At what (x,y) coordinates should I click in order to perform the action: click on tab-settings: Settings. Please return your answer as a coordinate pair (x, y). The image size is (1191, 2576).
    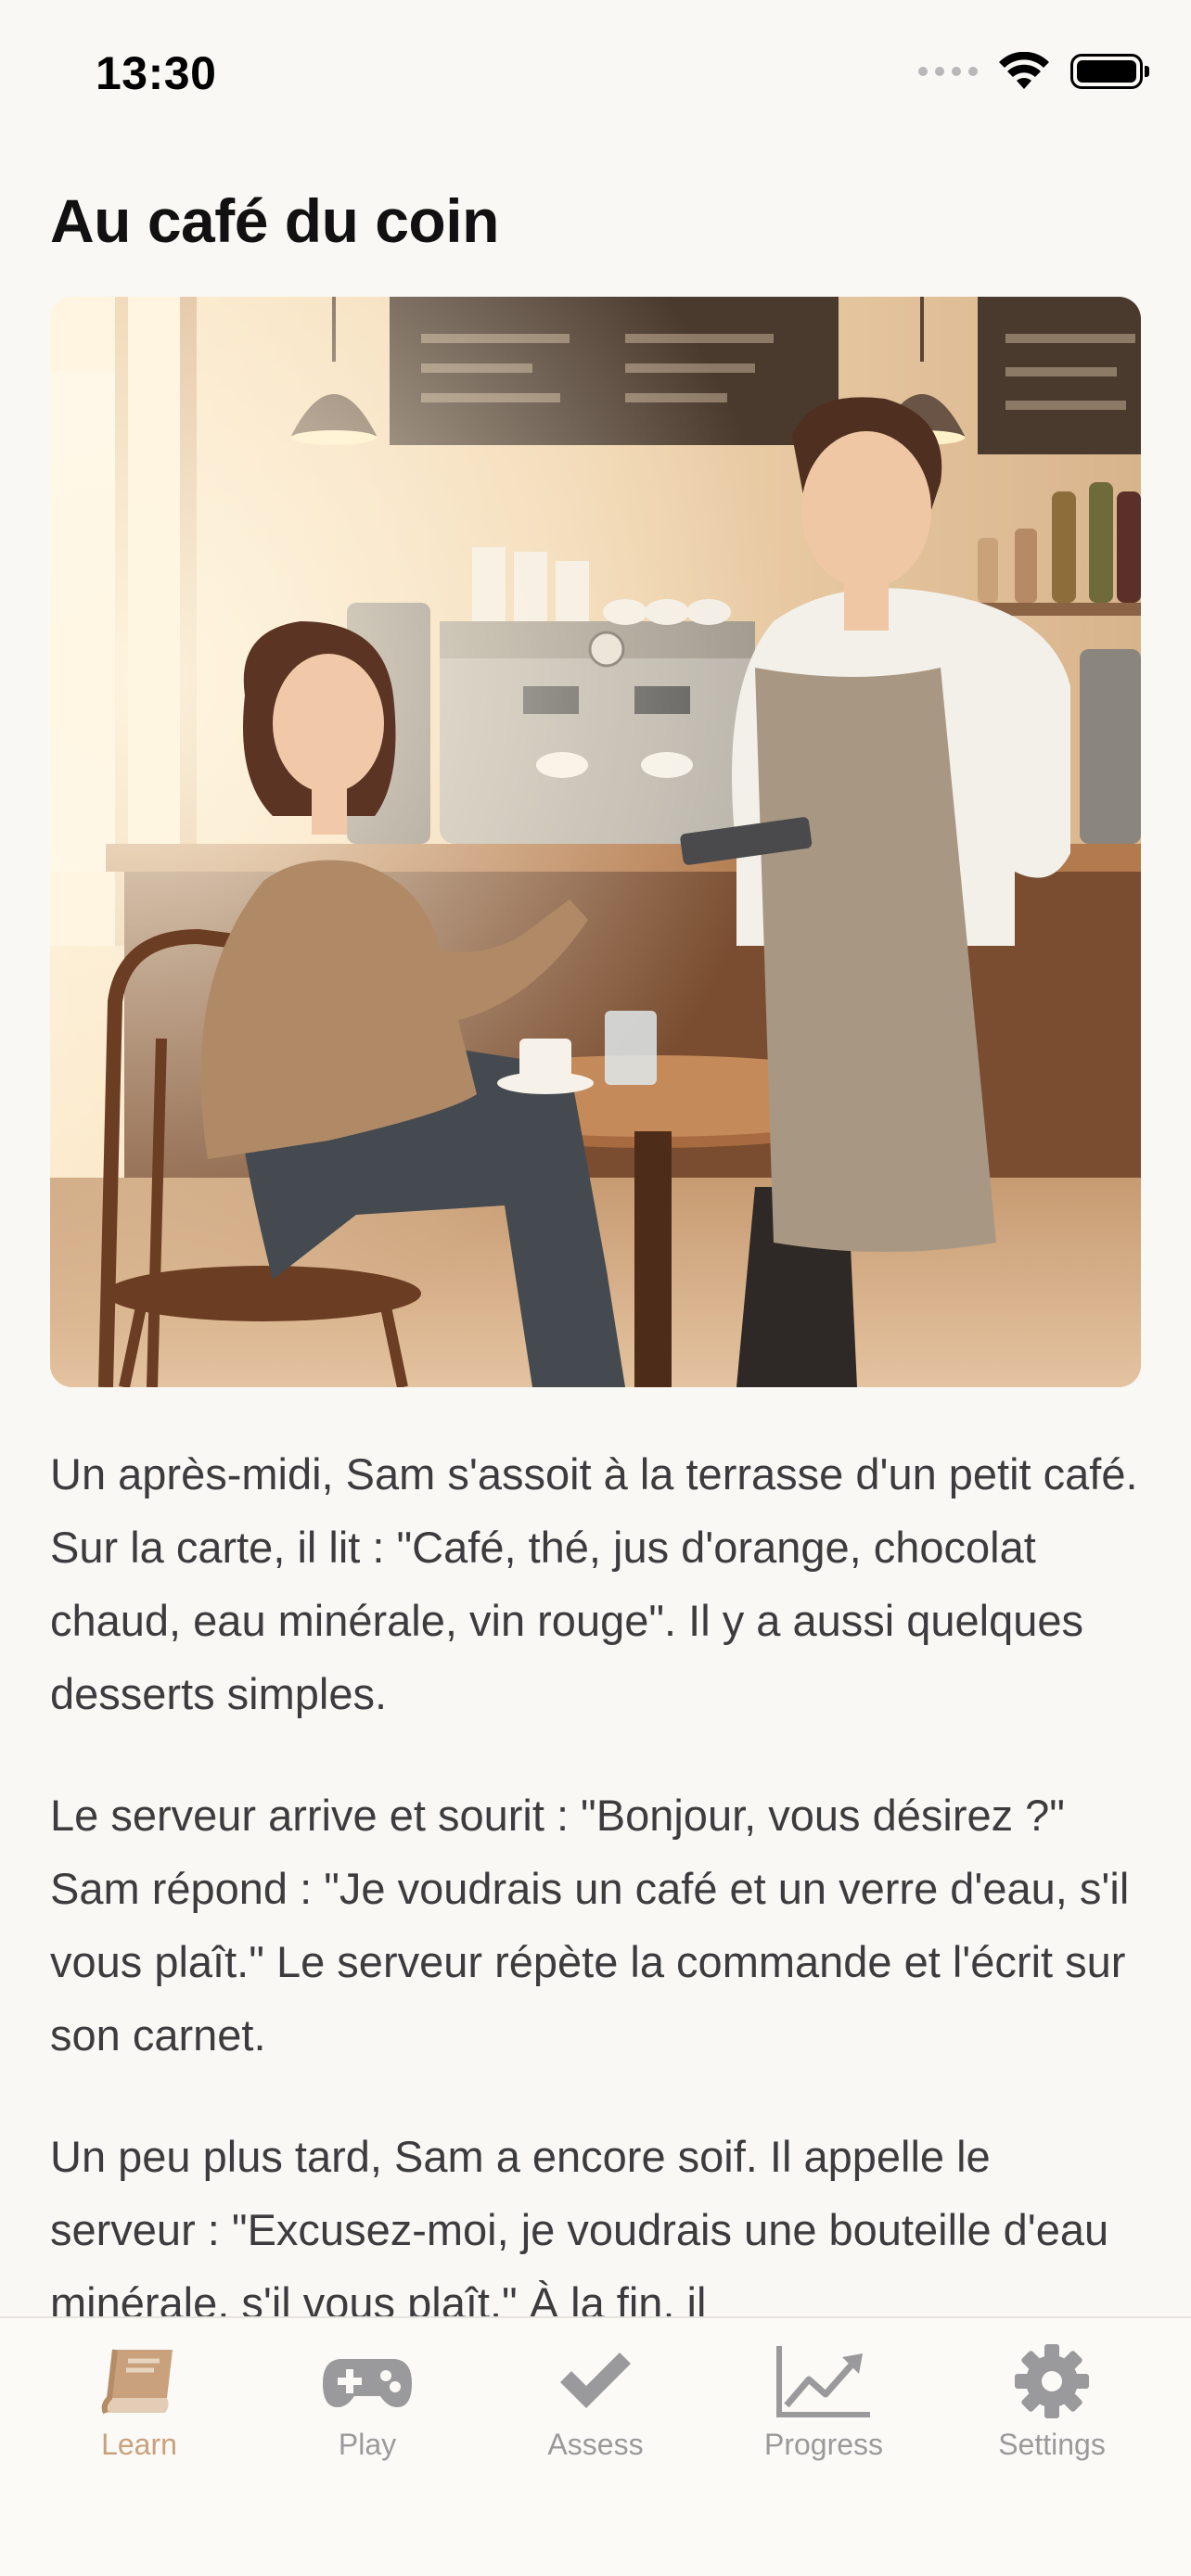
    Looking at the image, I should click on (1052, 2399).